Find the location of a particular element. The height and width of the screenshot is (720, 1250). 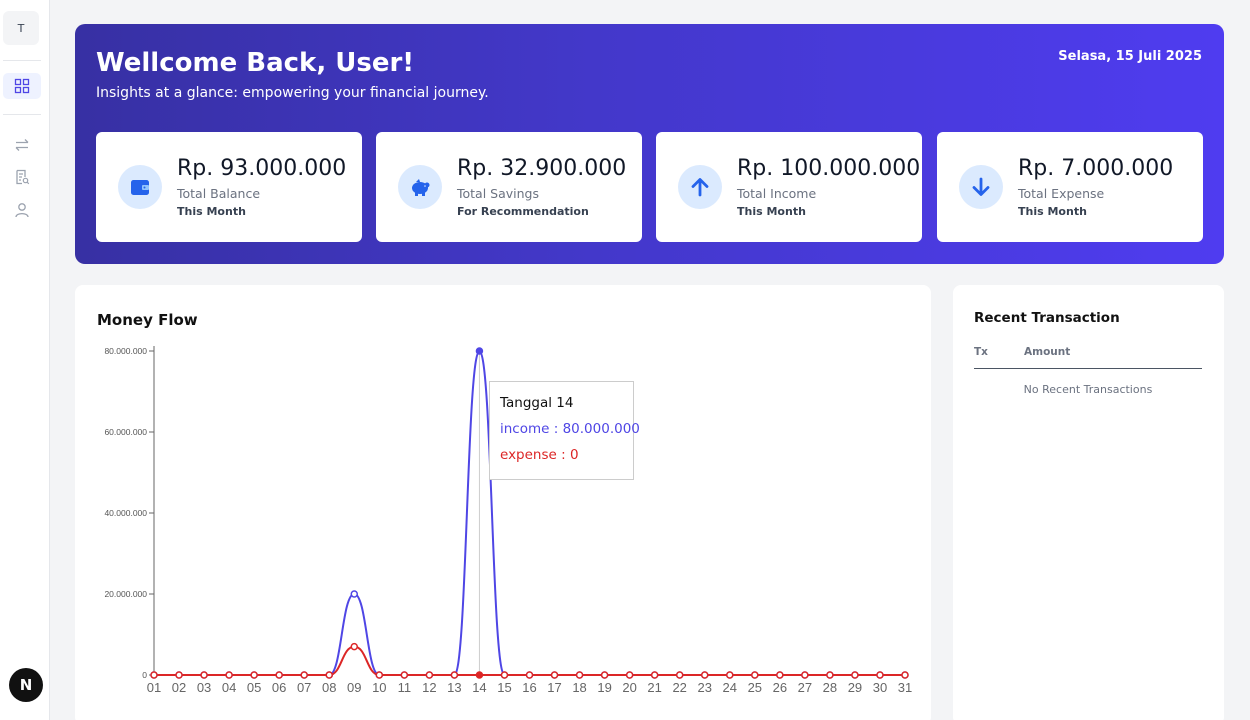

grid-icon is located at coordinates (22, 86).